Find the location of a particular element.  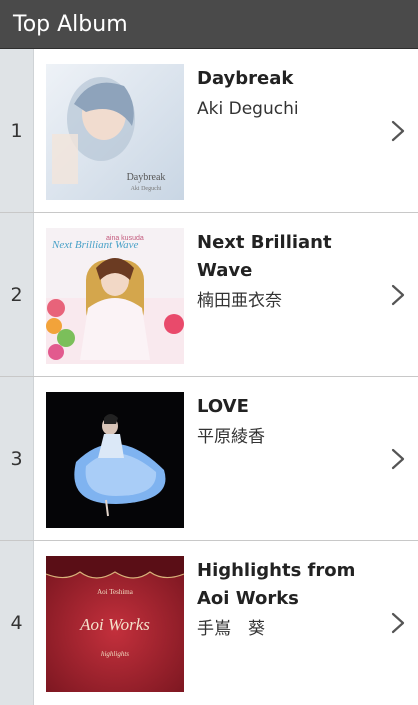

album-artist: Aki Deguchi is located at coordinates (248, 109).